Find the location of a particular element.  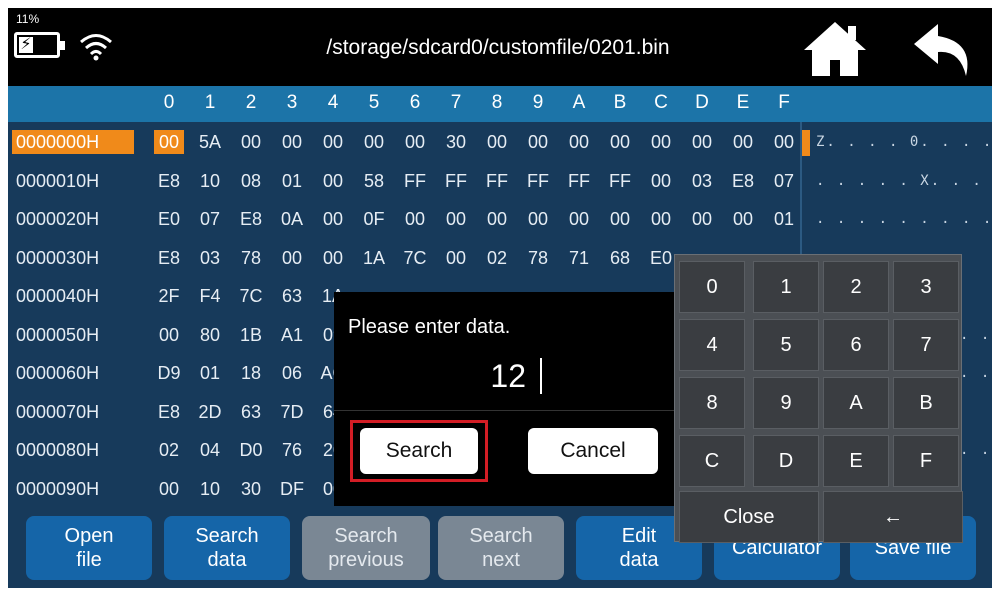

keypad-key-8: 8 is located at coordinates (712, 403).